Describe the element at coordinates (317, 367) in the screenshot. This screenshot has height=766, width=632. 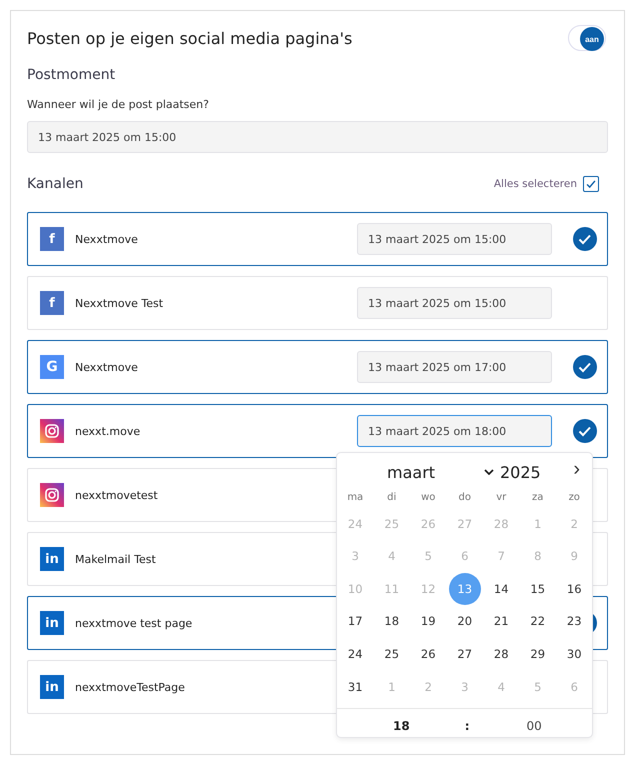
I see `channel-row: G Nexxtmove 13 maart 2025 om 17:00` at that location.